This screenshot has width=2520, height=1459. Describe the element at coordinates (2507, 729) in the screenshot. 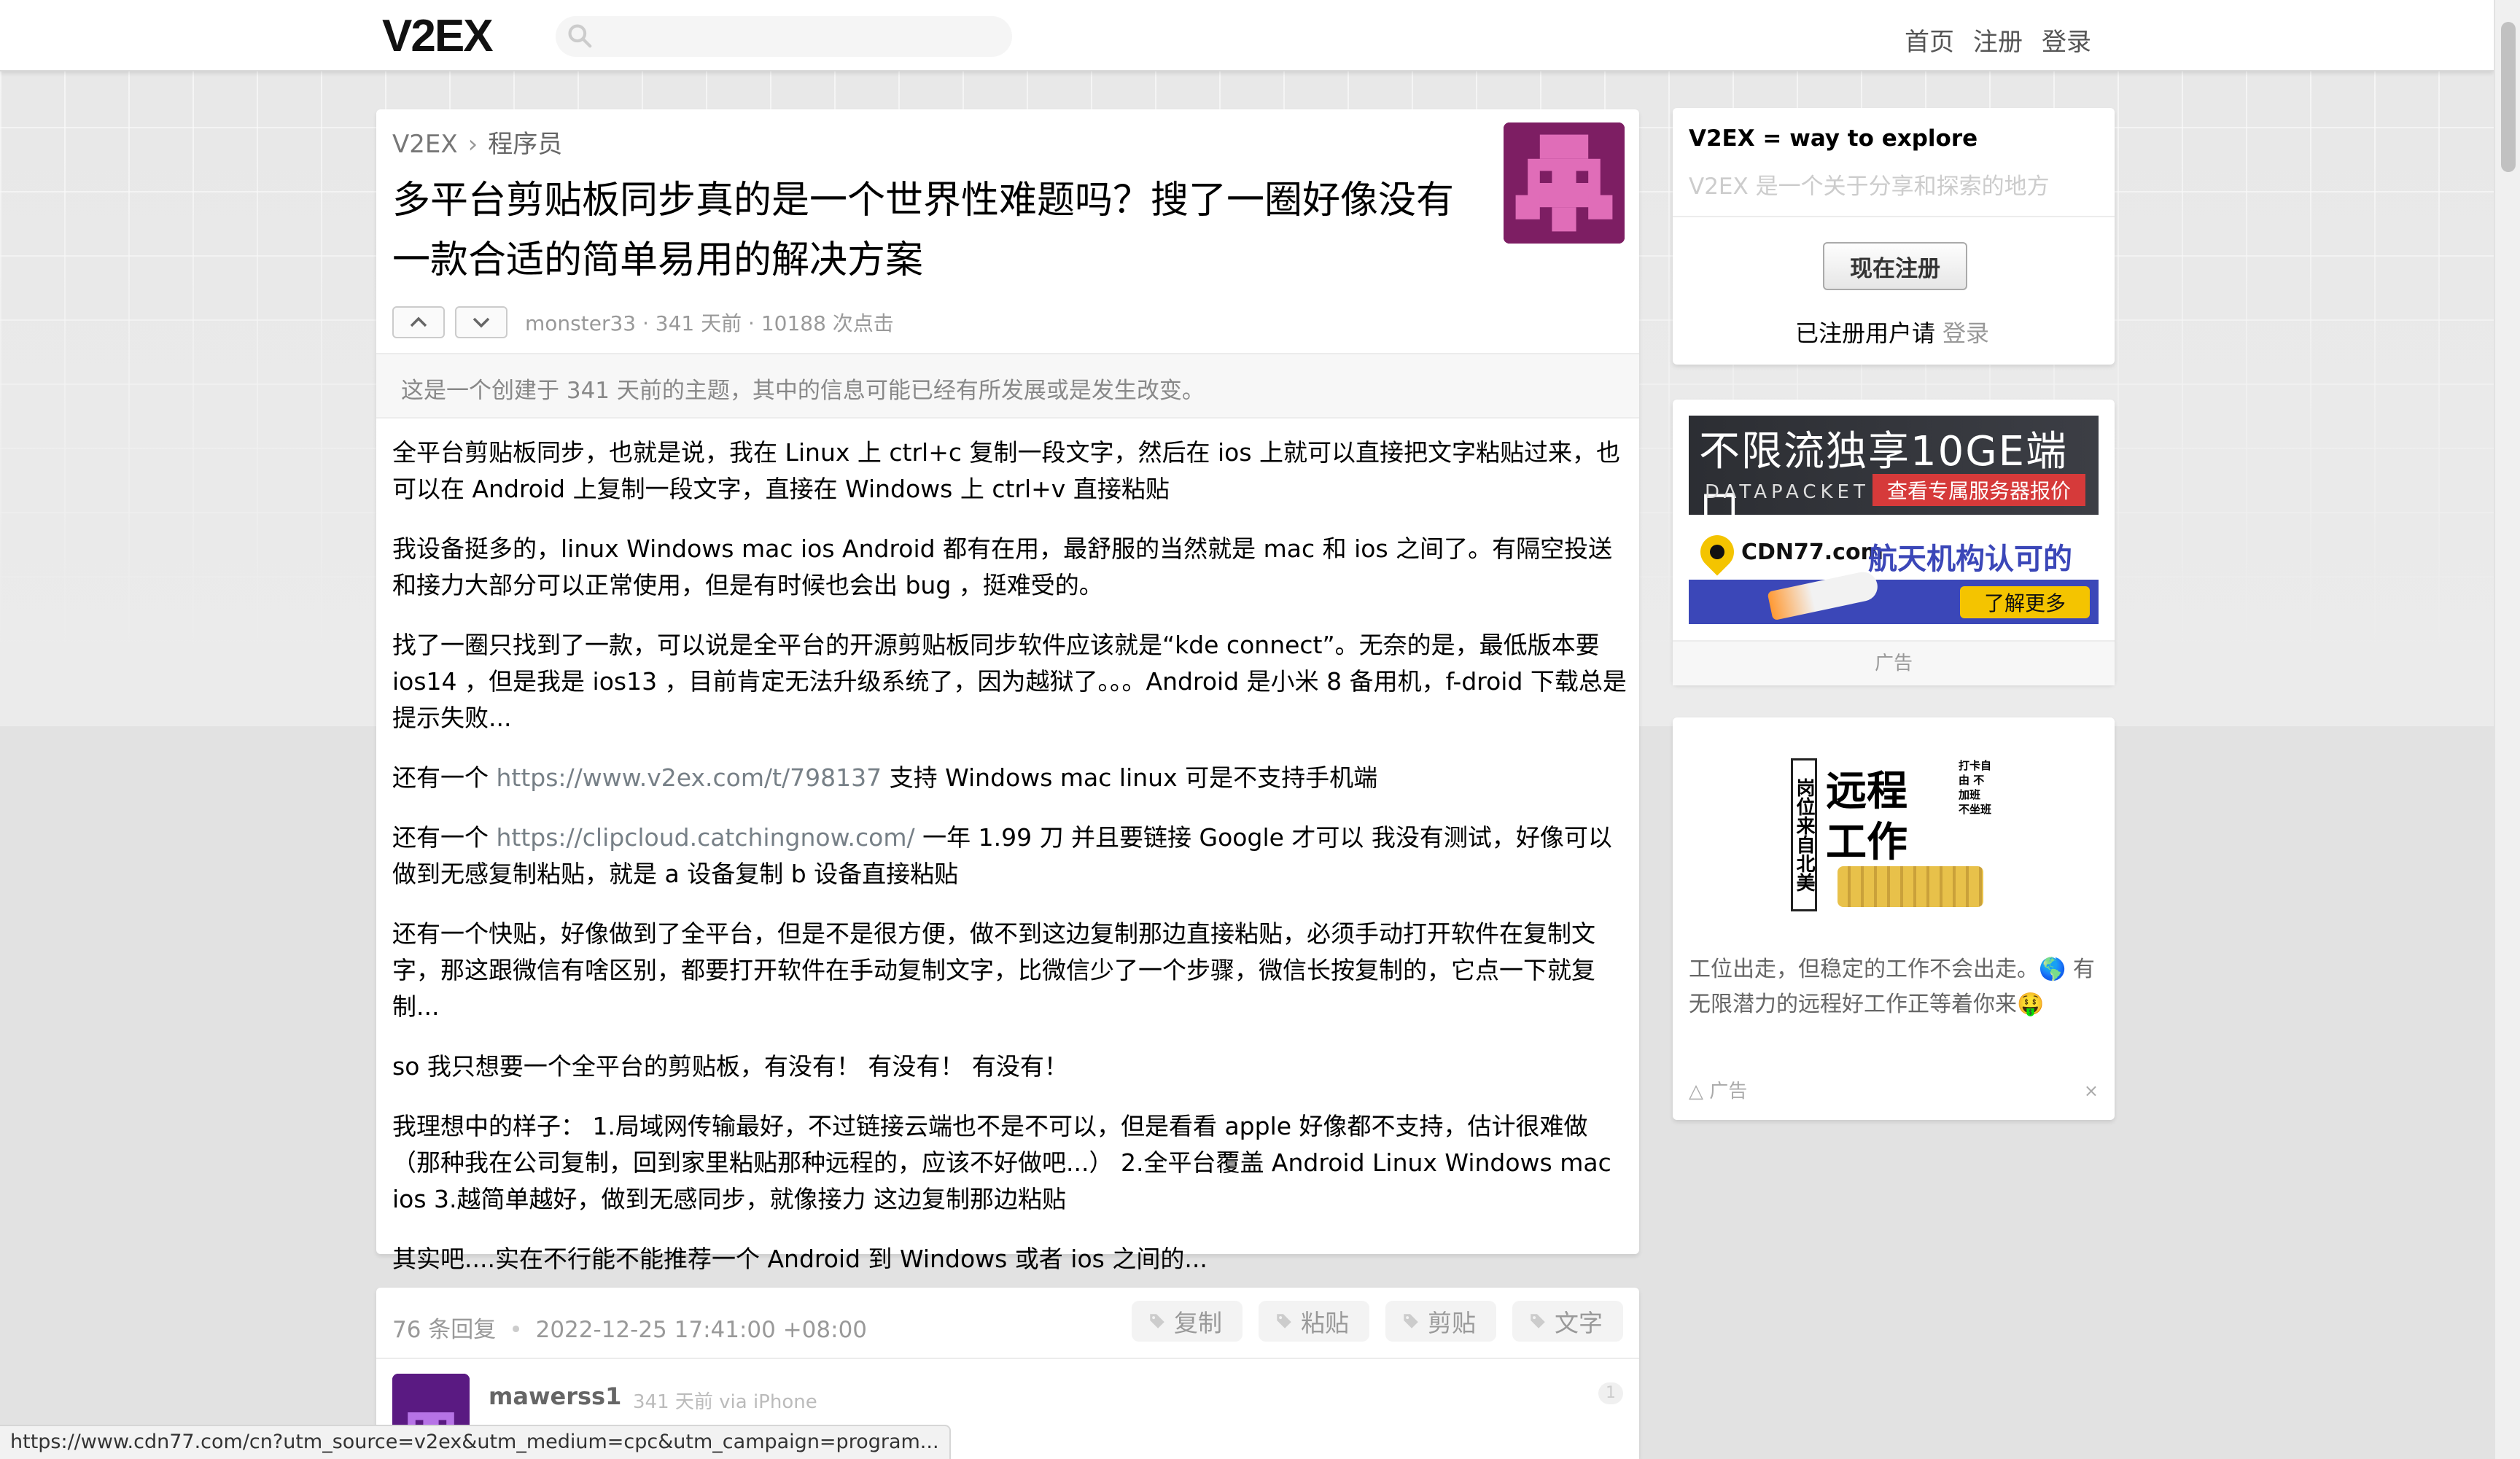

I see `page-scrollbar` at that location.